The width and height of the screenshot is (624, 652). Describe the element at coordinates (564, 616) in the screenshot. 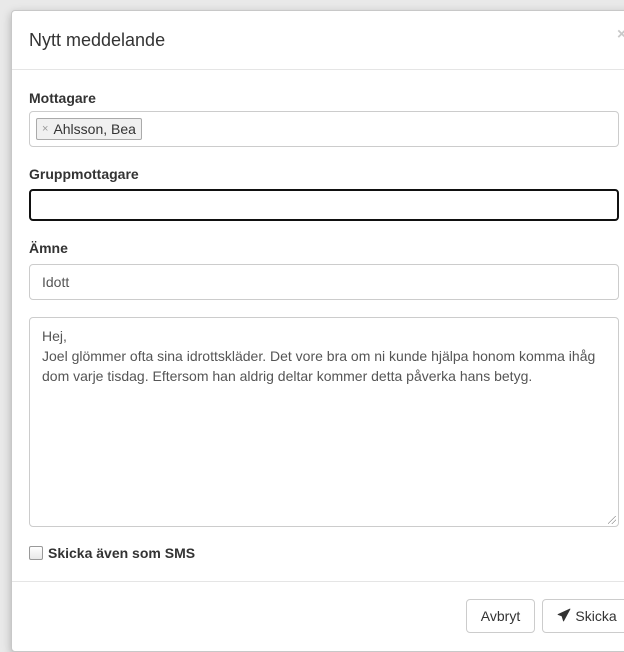

I see `paper-plane-icon` at that location.